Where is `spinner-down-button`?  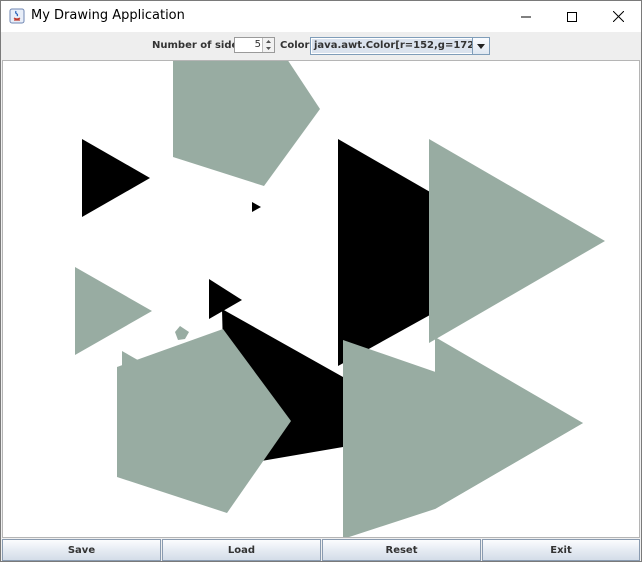
spinner-down-button is located at coordinates (268, 48).